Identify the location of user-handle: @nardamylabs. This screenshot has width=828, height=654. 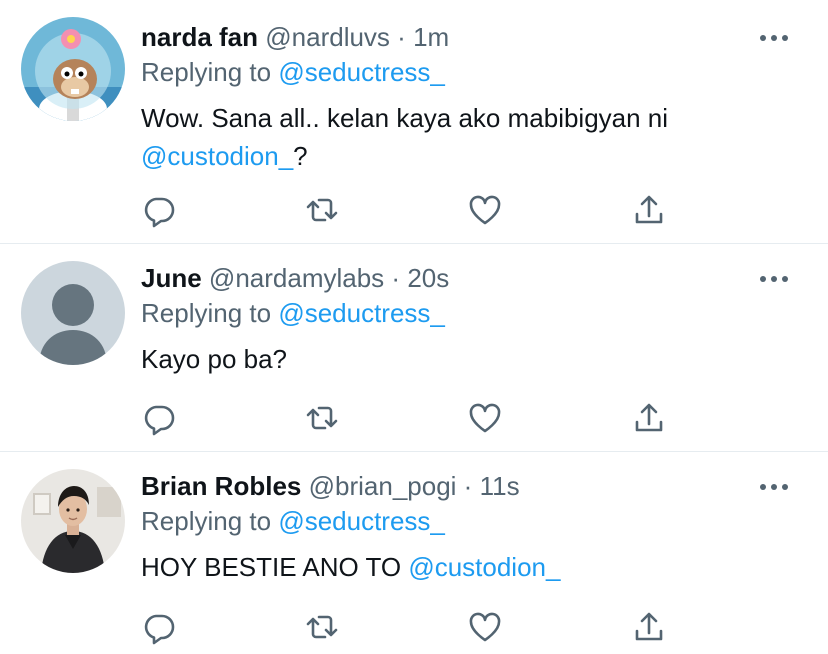
(296, 278).